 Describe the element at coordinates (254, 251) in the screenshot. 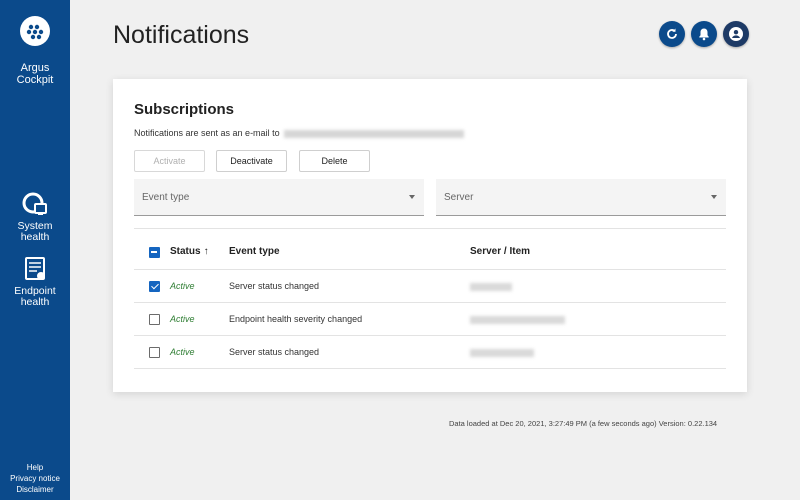

I see `event-type-column-header: Event type` at that location.